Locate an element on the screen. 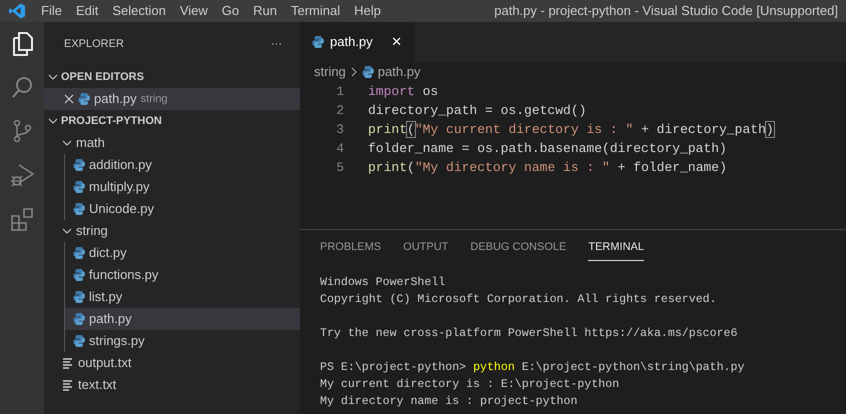 This screenshot has height=414, width=846. file-name: multiply.py is located at coordinates (119, 187).